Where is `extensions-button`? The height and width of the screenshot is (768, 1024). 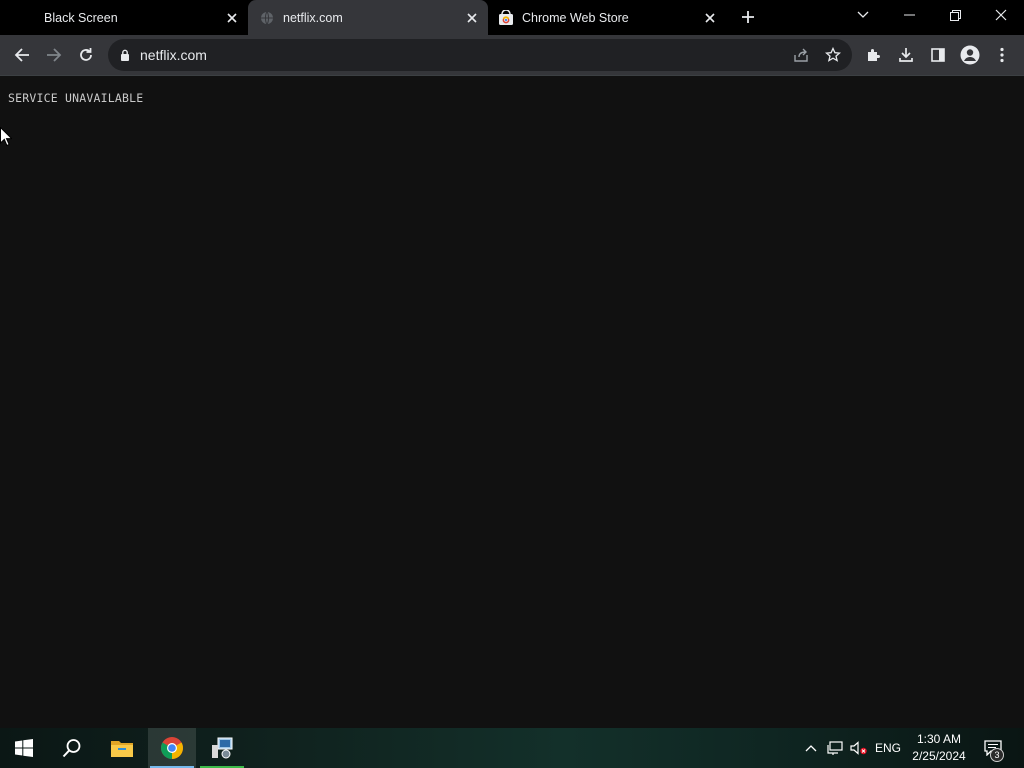
extensions-button is located at coordinates (874, 55).